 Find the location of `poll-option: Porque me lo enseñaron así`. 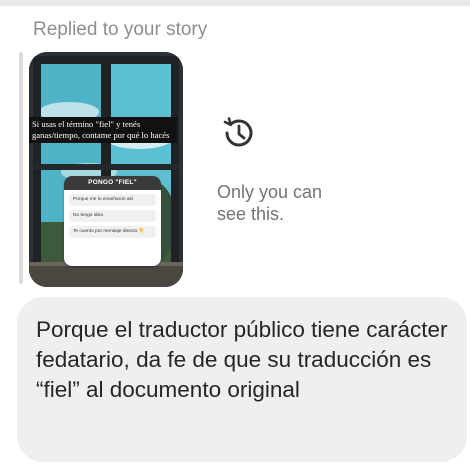

poll-option: Porque me lo enseñaron así is located at coordinates (112, 200).